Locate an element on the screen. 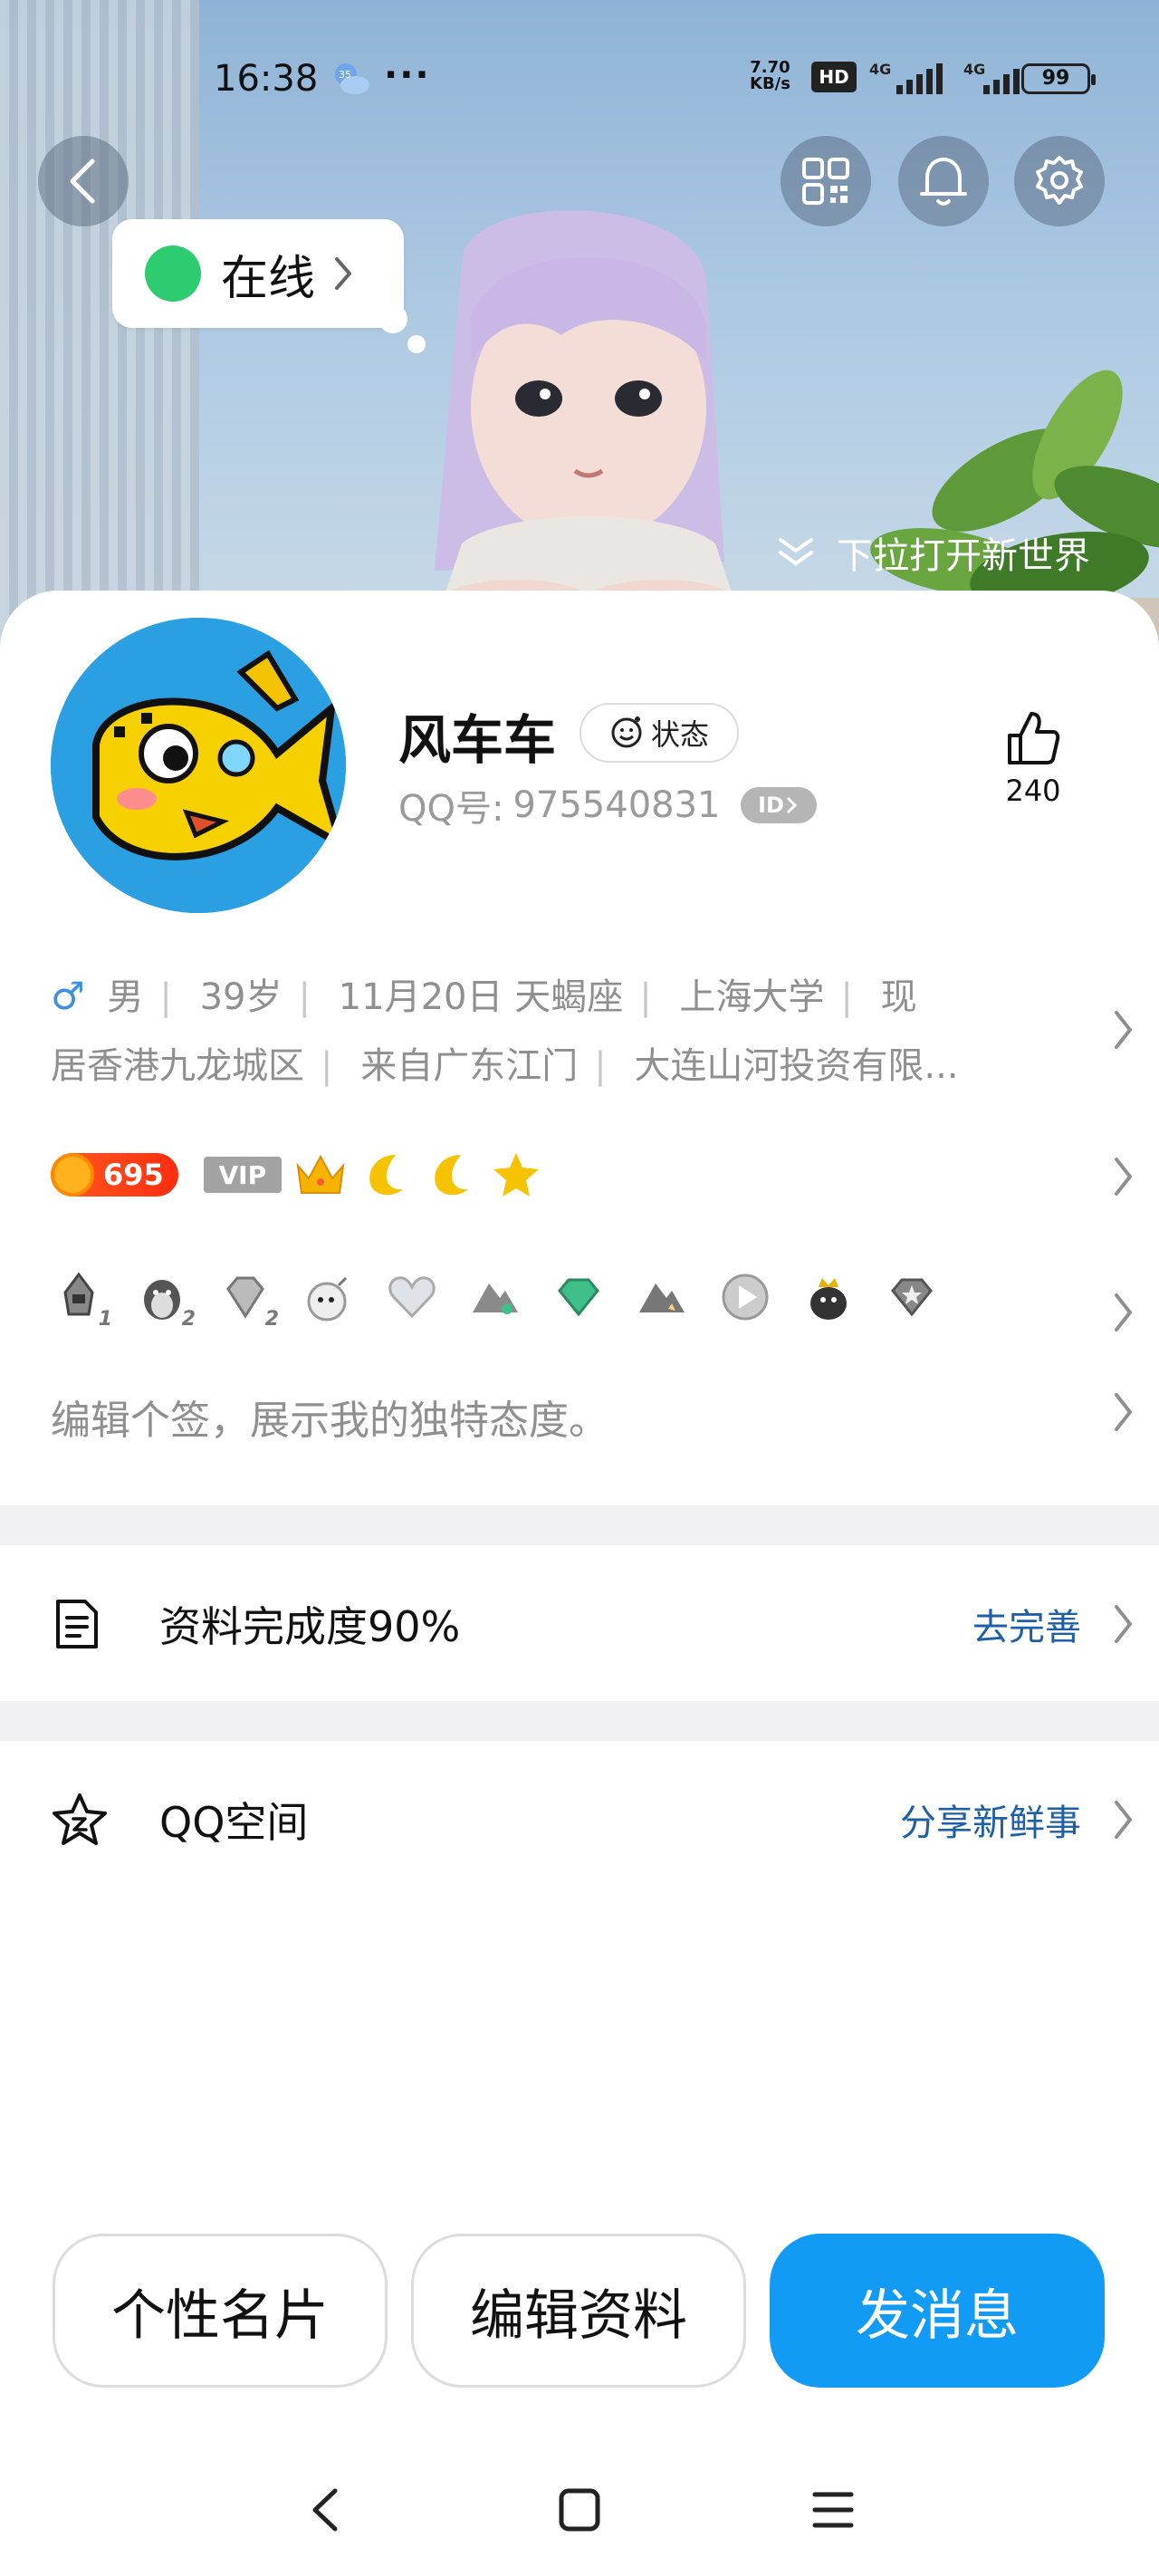 Image resolution: width=1159 pixels, height=2576 pixels. svg-text: 4G is located at coordinates (974, 69).